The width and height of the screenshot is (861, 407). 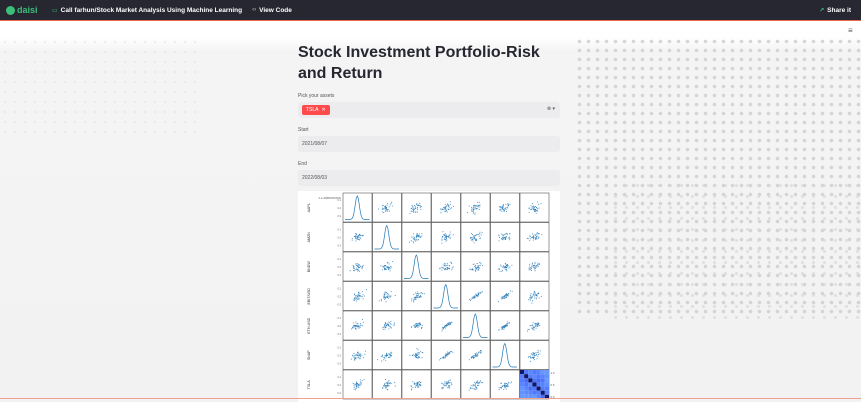 I want to click on start-date-input: 2021/08/07, so click(x=429, y=144).